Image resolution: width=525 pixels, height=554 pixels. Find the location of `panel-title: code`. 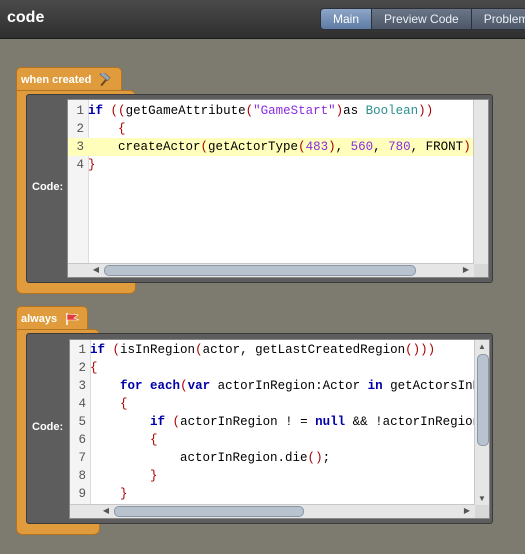

panel-title: code is located at coordinates (26, 17).